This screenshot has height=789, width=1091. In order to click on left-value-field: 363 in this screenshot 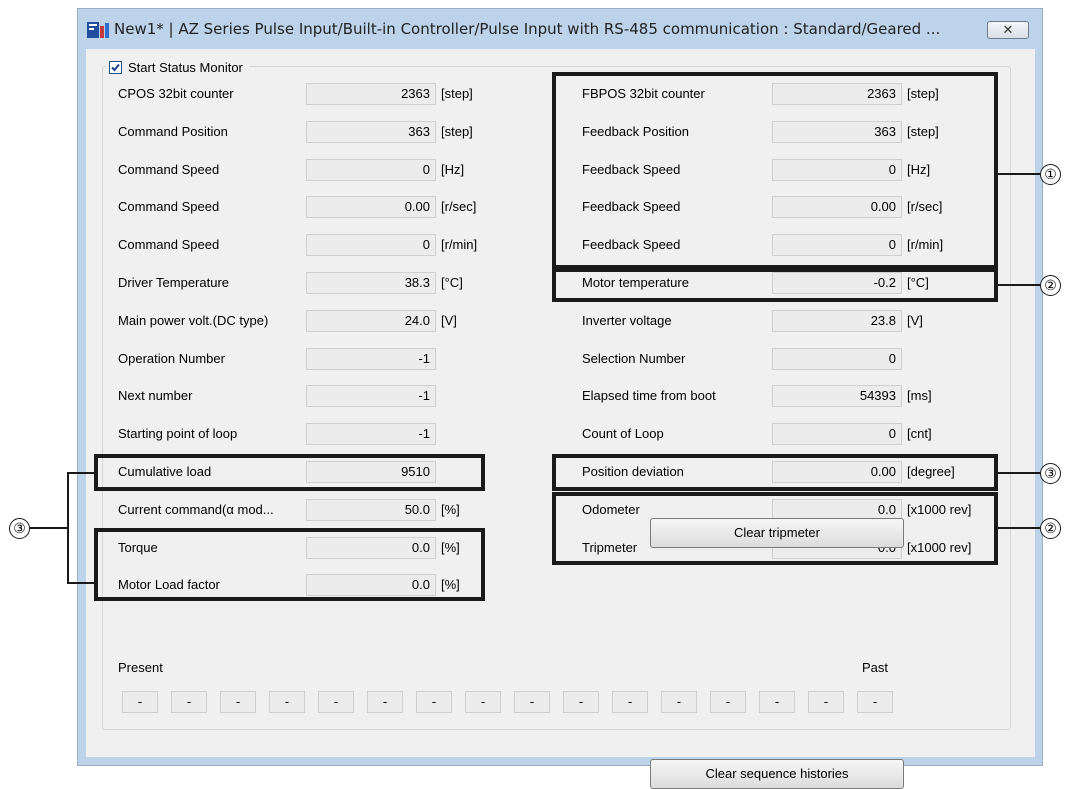, I will do `click(371, 131)`.